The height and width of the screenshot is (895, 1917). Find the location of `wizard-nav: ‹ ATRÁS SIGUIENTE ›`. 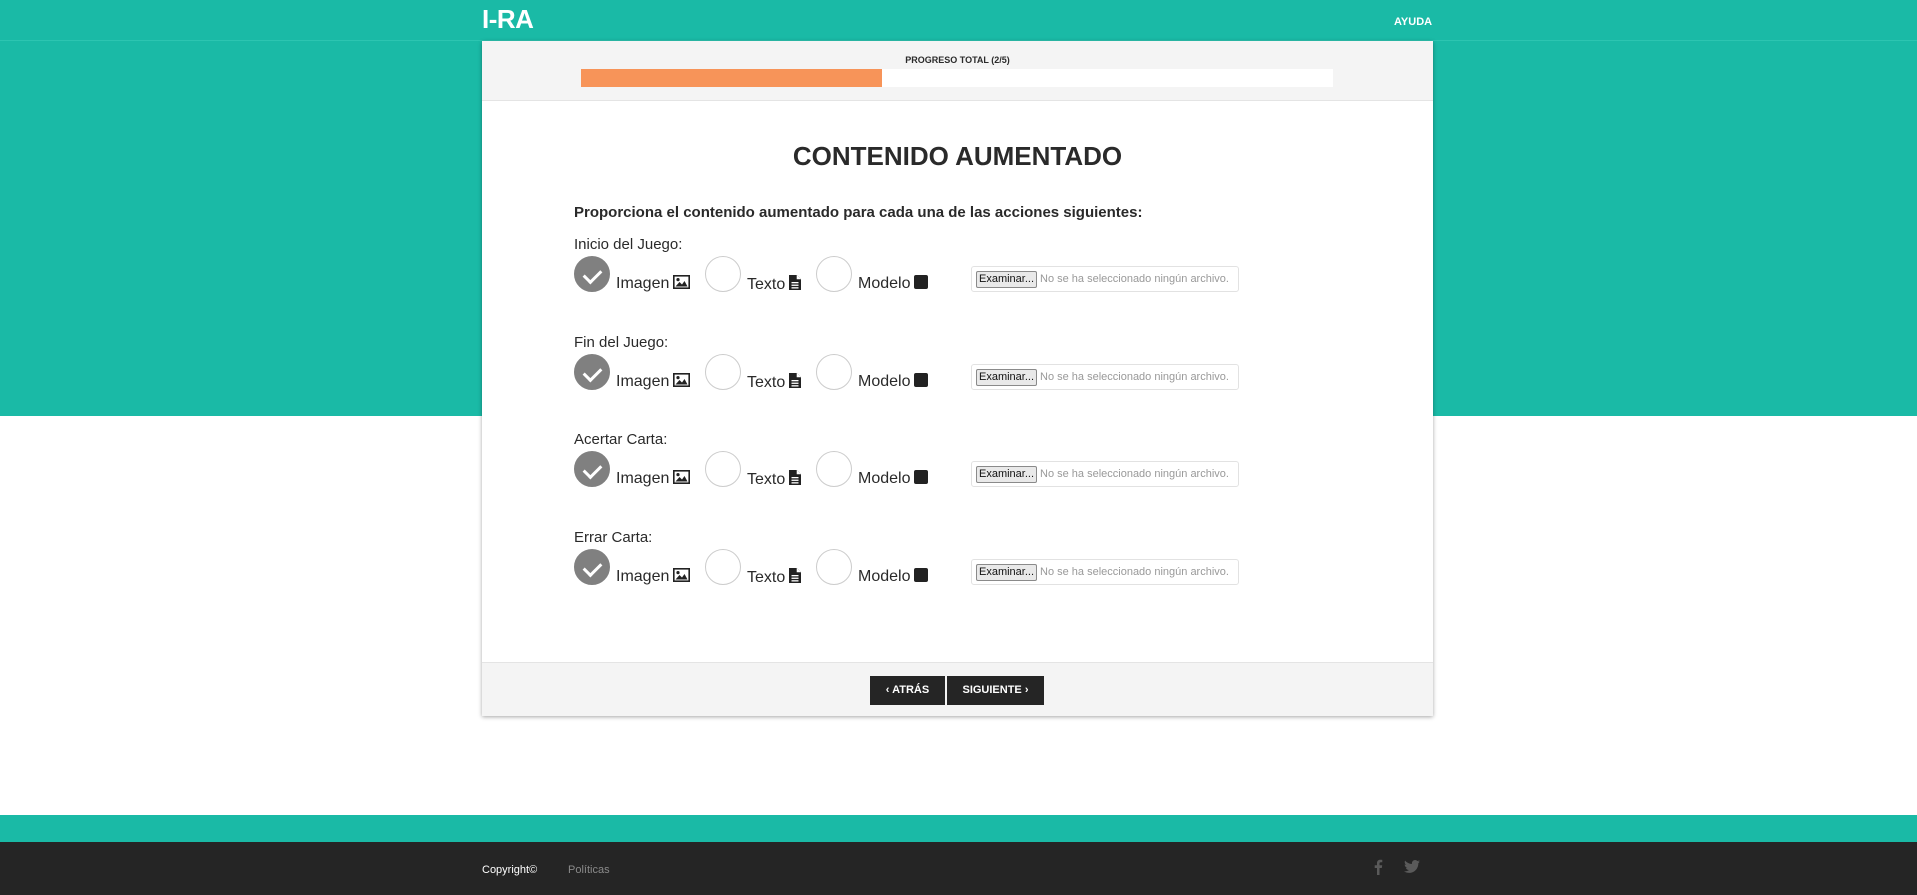

wizard-nav: ‹ ATRÁS SIGUIENTE › is located at coordinates (957, 689).